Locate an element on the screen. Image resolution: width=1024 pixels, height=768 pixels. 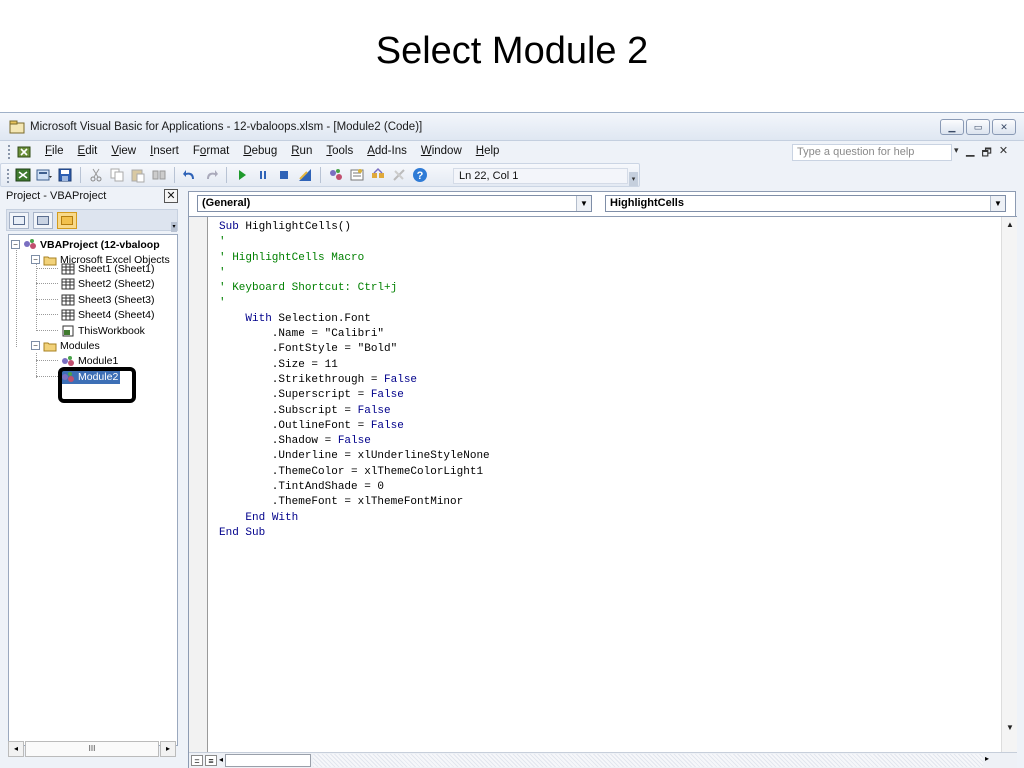
help-dropdown-icon: ▾ is located at coordinates (956, 150).